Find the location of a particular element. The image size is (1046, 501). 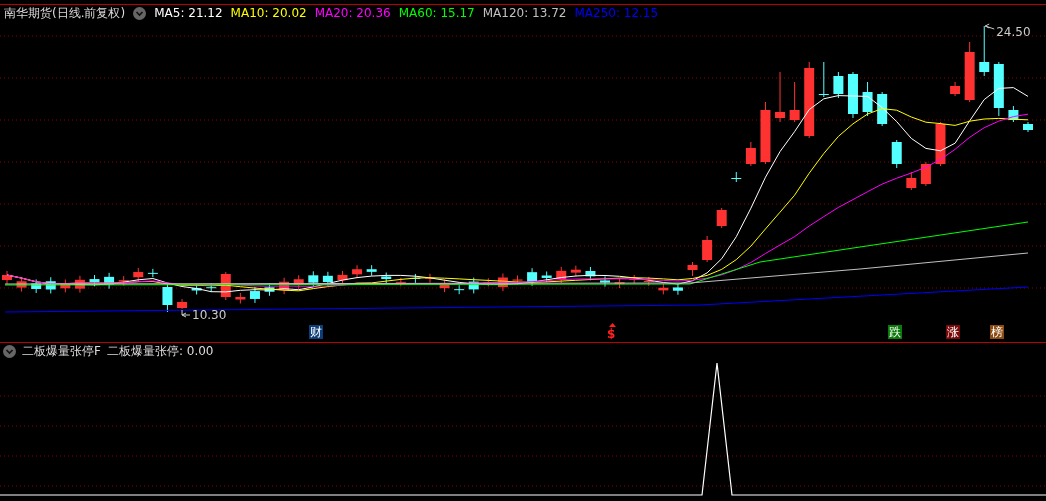

event-badge: 跌 is located at coordinates (895, 332).